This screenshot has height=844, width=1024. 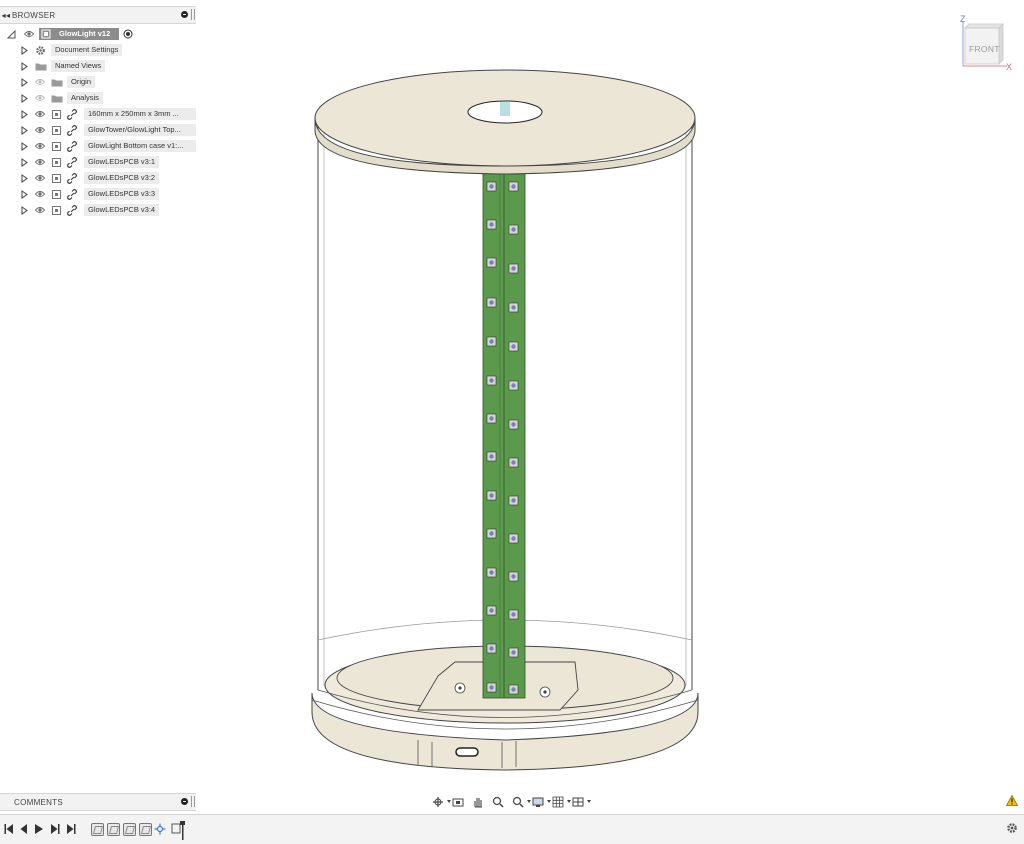 I want to click on tree-item-label: Origin, so click(x=81, y=82).